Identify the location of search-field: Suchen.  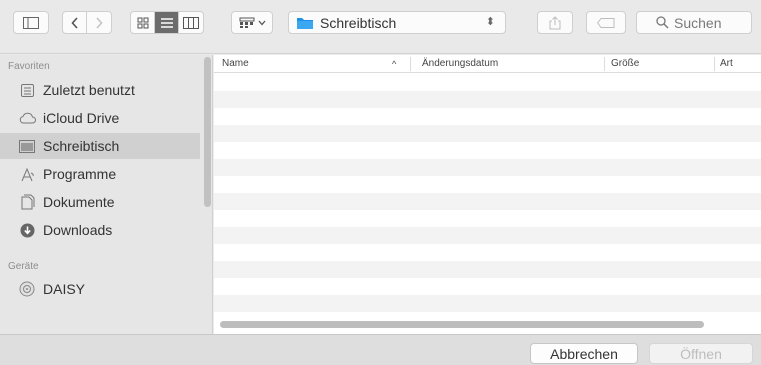
(694, 22).